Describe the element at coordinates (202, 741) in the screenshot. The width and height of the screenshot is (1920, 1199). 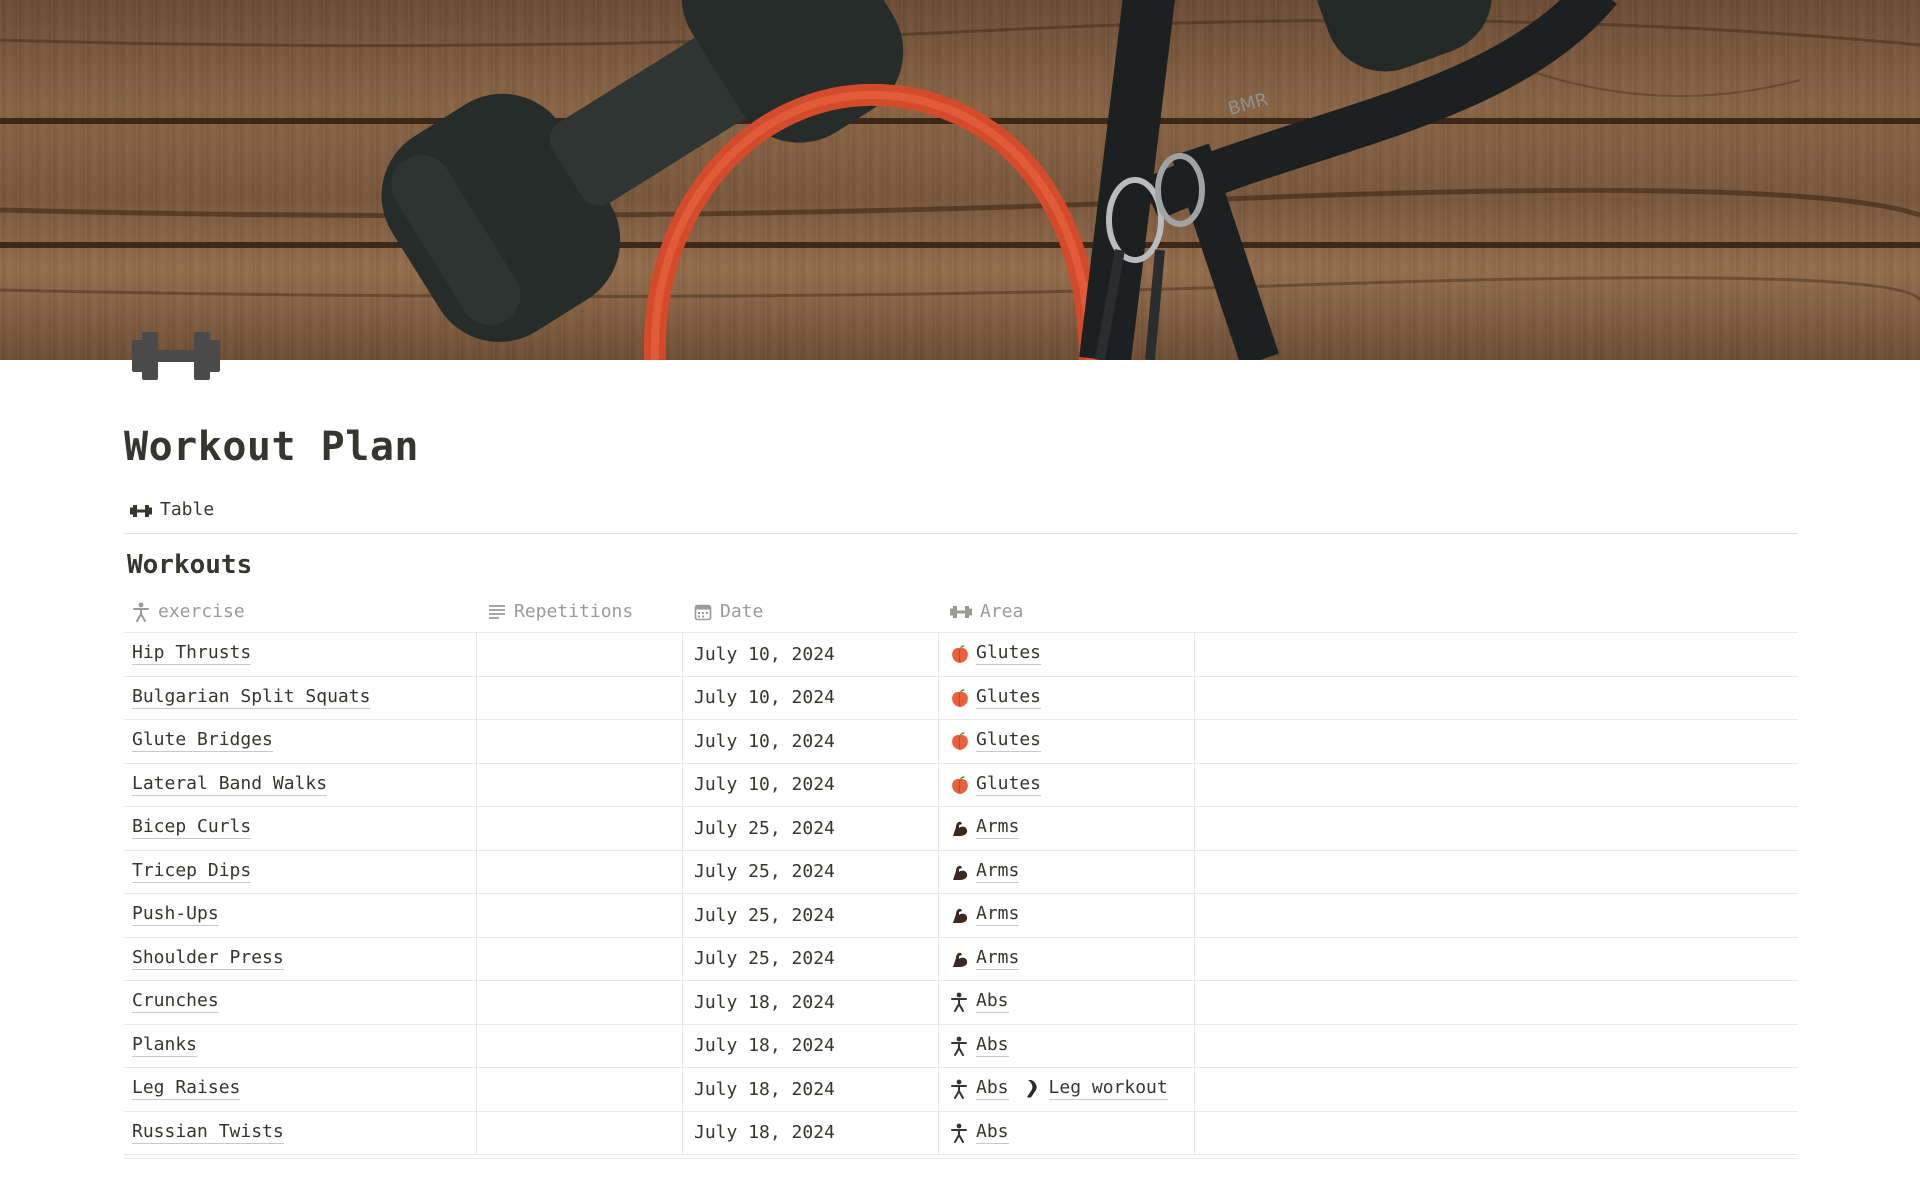
I see `exercise-link: Glute Bridges` at that location.